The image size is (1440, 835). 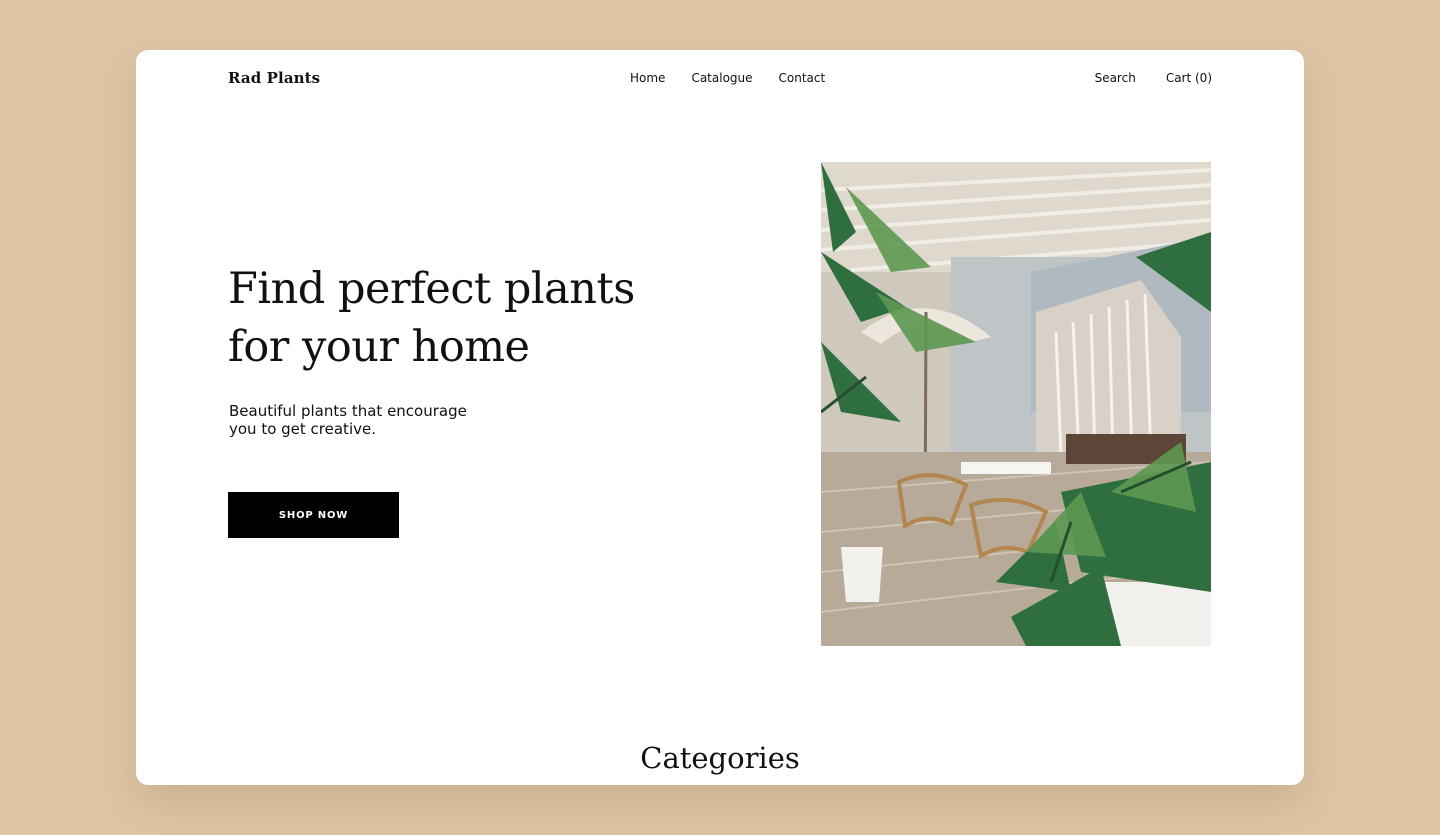 What do you see at coordinates (647, 78) in the screenshot?
I see `nav-home: Home` at bounding box center [647, 78].